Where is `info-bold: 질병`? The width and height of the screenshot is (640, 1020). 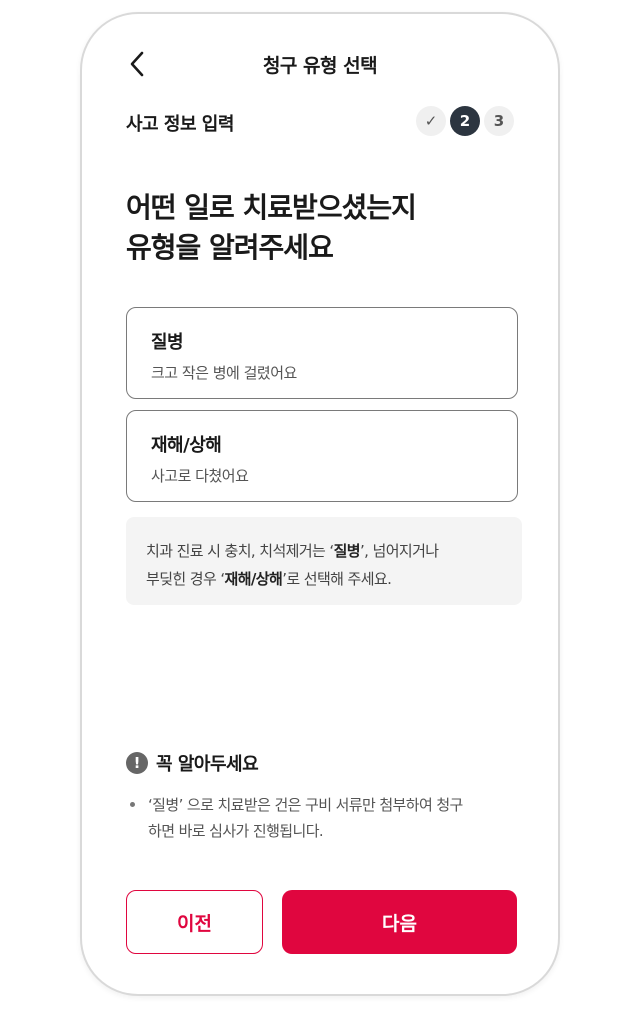
info-bold: 질병 is located at coordinates (347, 551).